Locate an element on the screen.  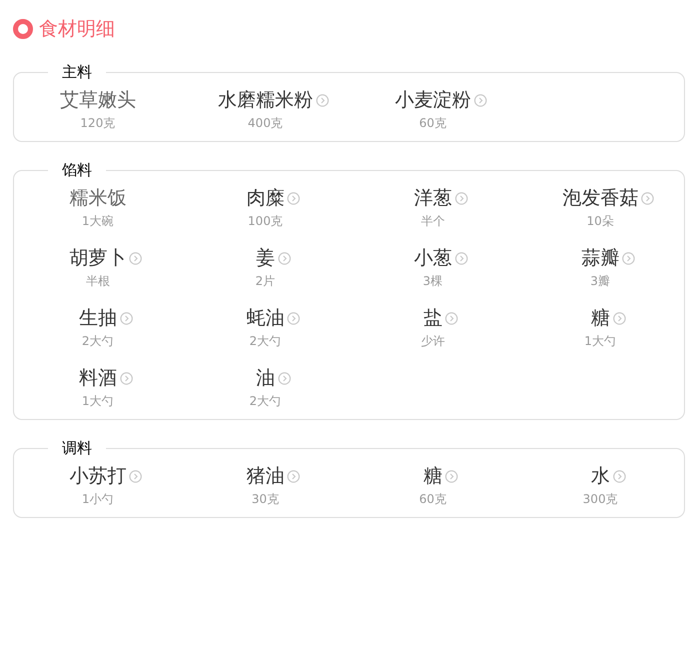
ingredient-name: 小葱 is located at coordinates (433, 258).